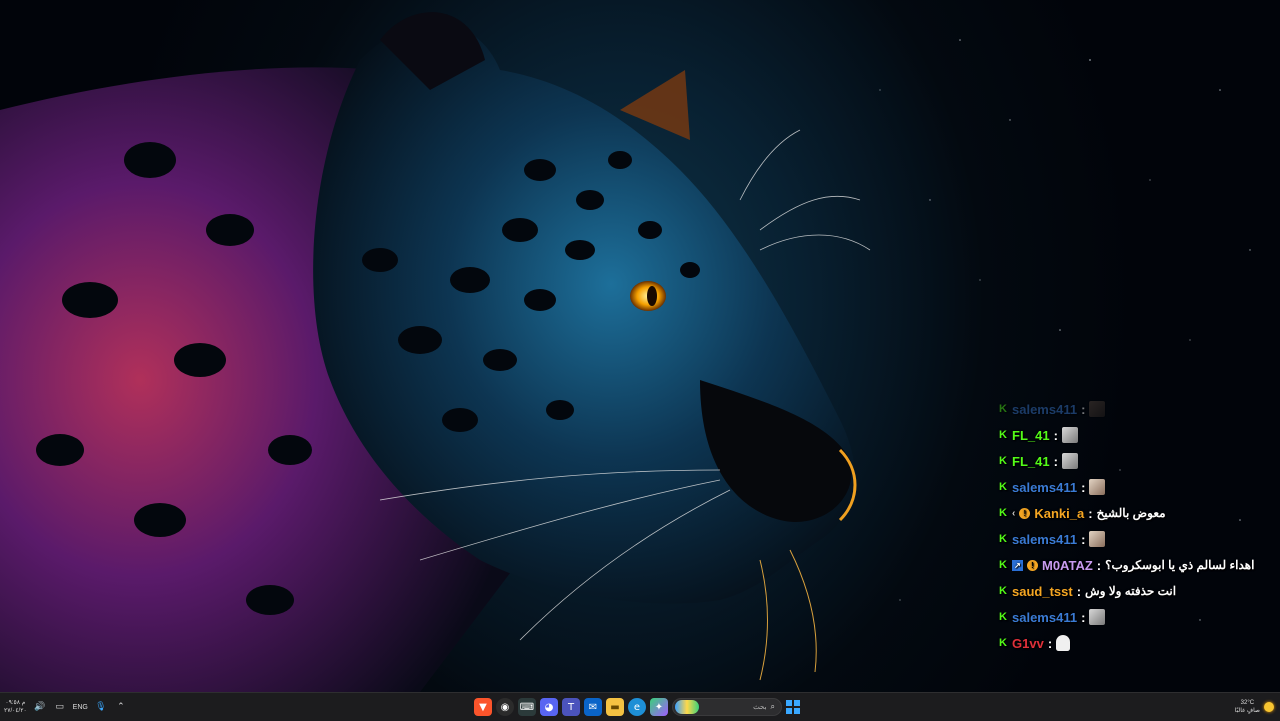 The height and width of the screenshot is (721, 1280). I want to click on chat-message: K ‹! Kanki_a: معوض بالشيخ, so click(1128, 513).